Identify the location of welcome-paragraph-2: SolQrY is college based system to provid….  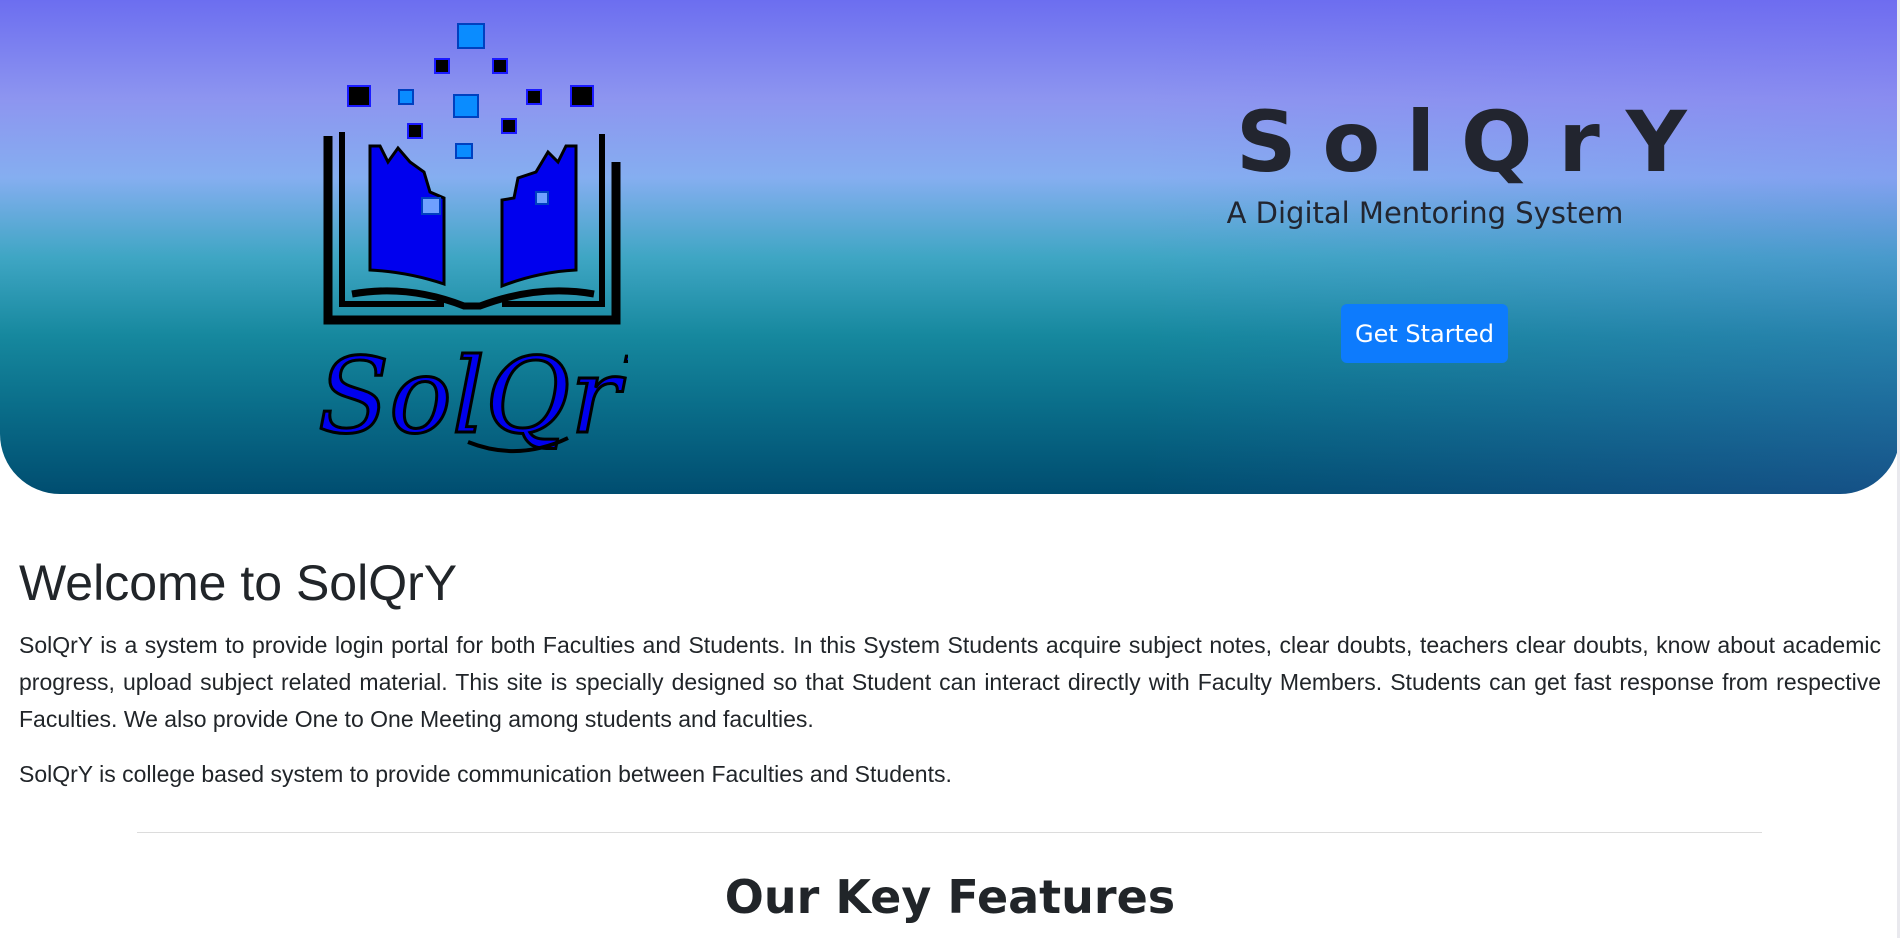
(485, 774).